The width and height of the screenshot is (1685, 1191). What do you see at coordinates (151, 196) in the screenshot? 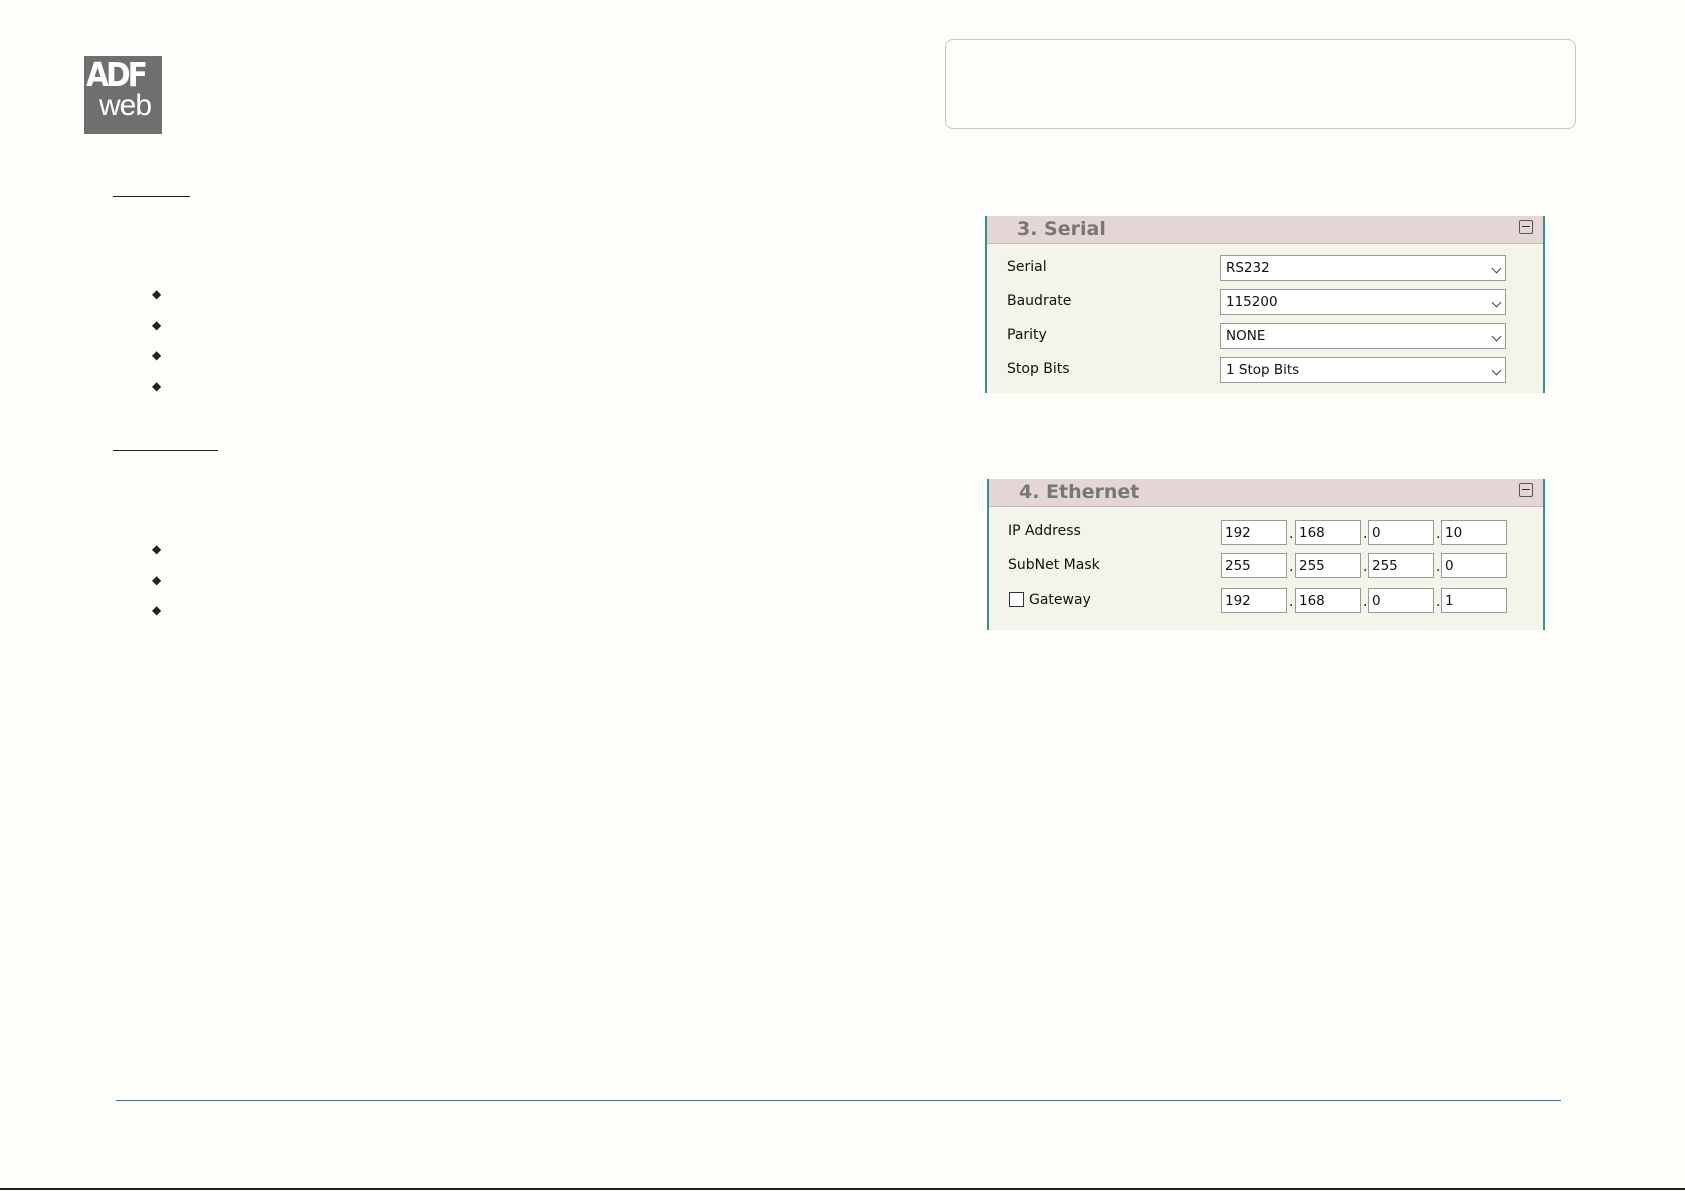
I see `section-heading-serial-underline` at bounding box center [151, 196].